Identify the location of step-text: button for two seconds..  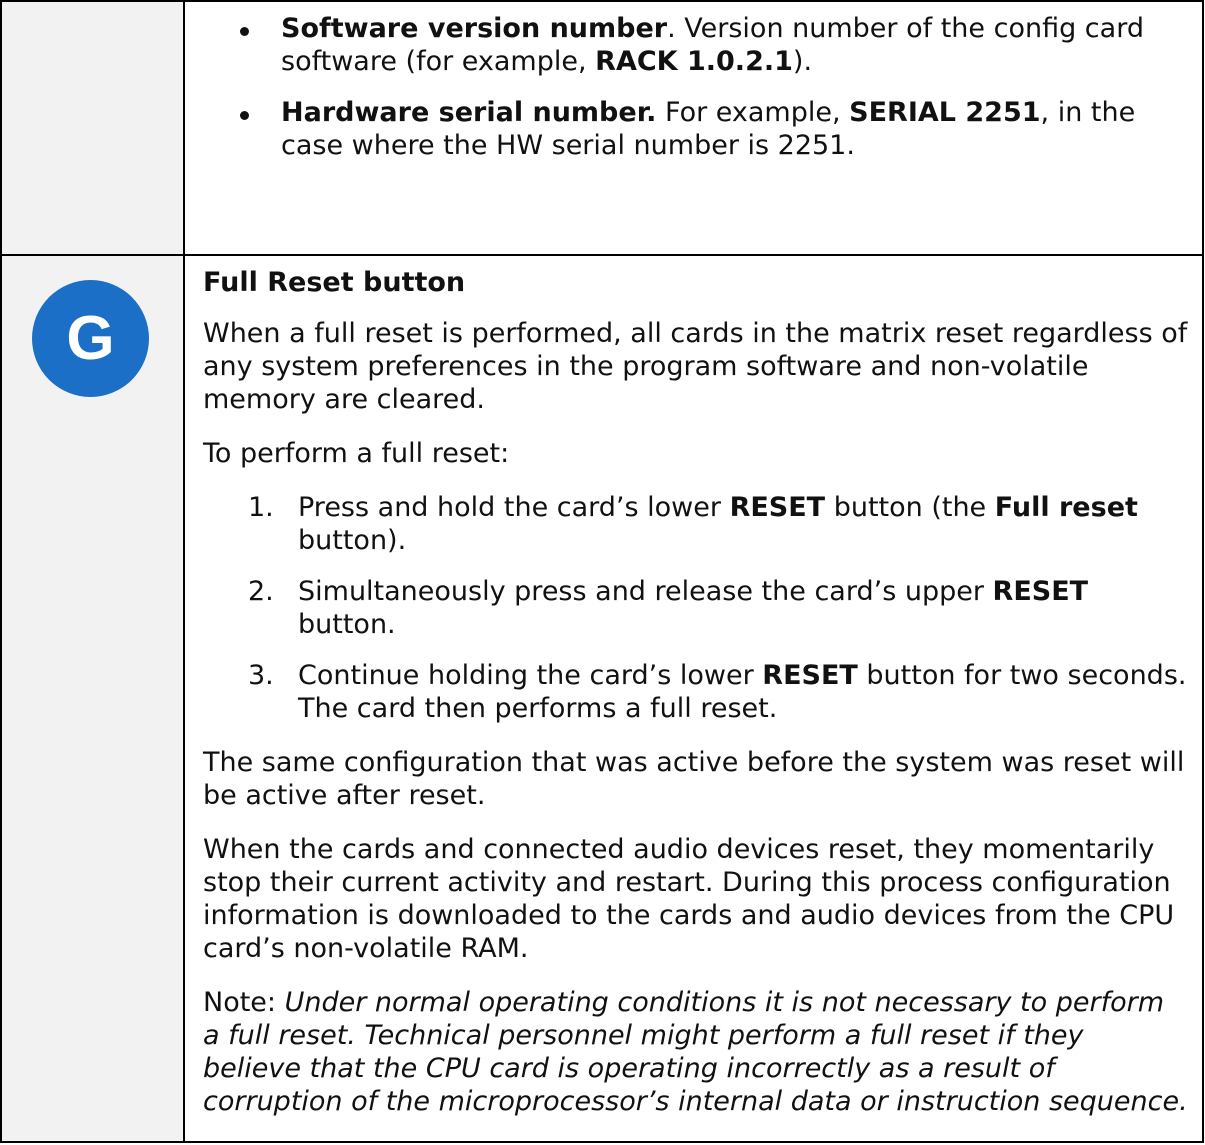
(1022, 675).